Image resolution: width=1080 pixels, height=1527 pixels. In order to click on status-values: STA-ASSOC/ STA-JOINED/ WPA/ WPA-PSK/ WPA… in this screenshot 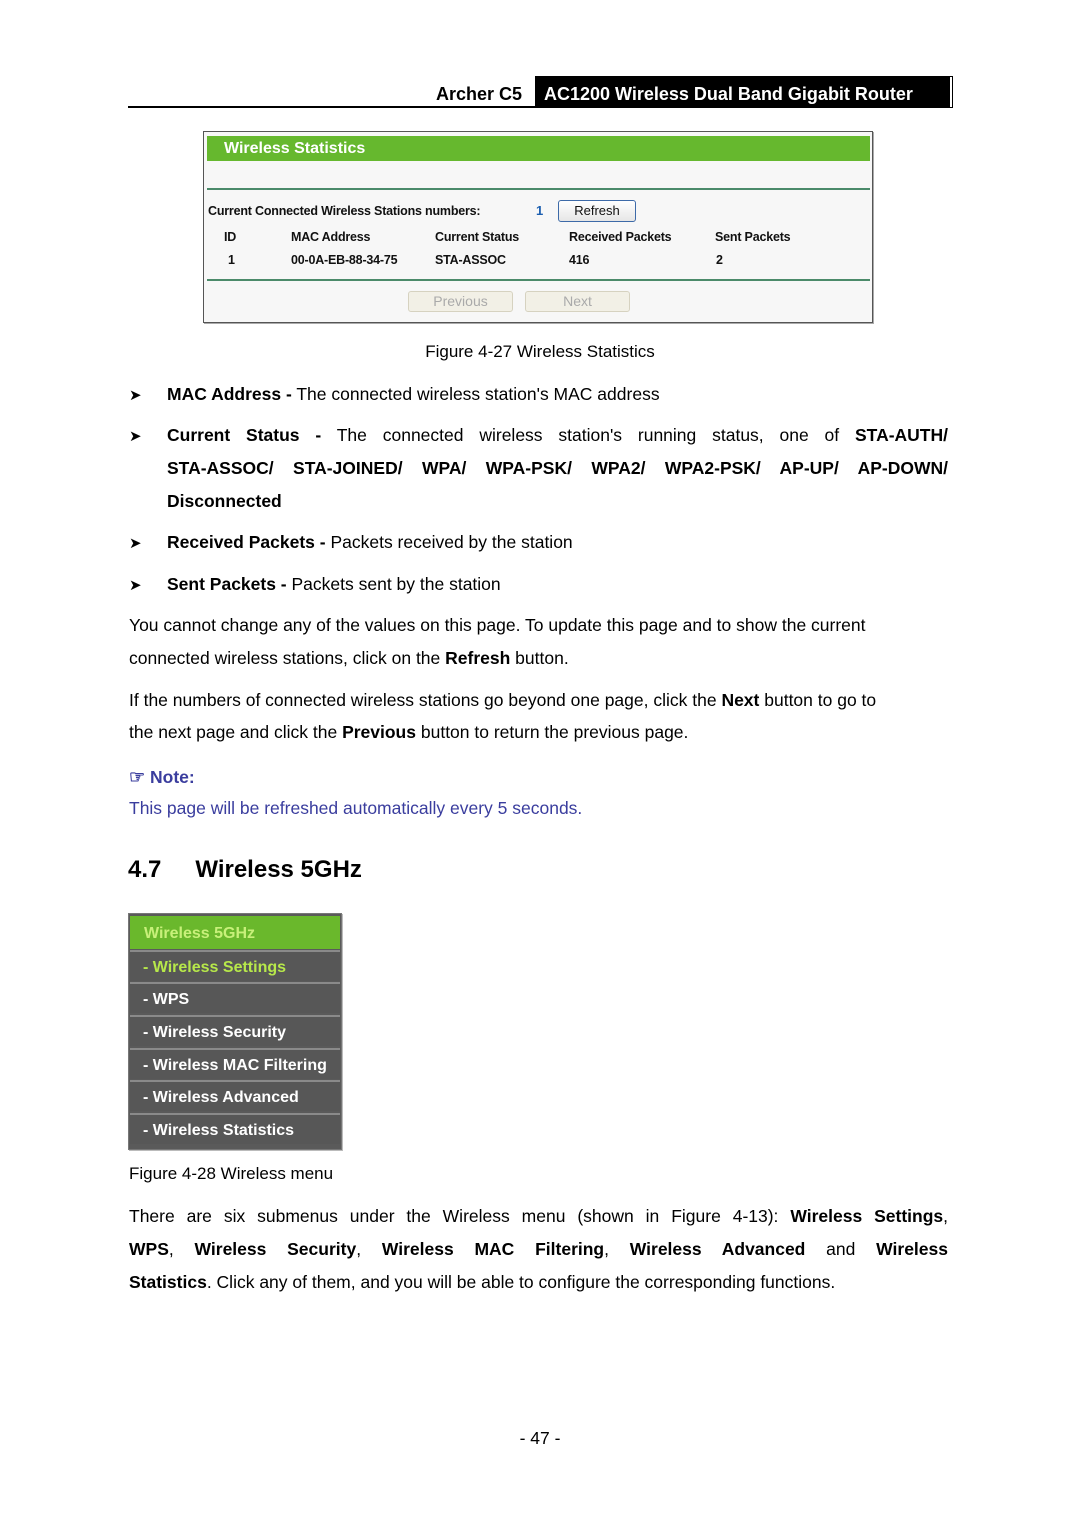, I will do `click(557, 468)`.